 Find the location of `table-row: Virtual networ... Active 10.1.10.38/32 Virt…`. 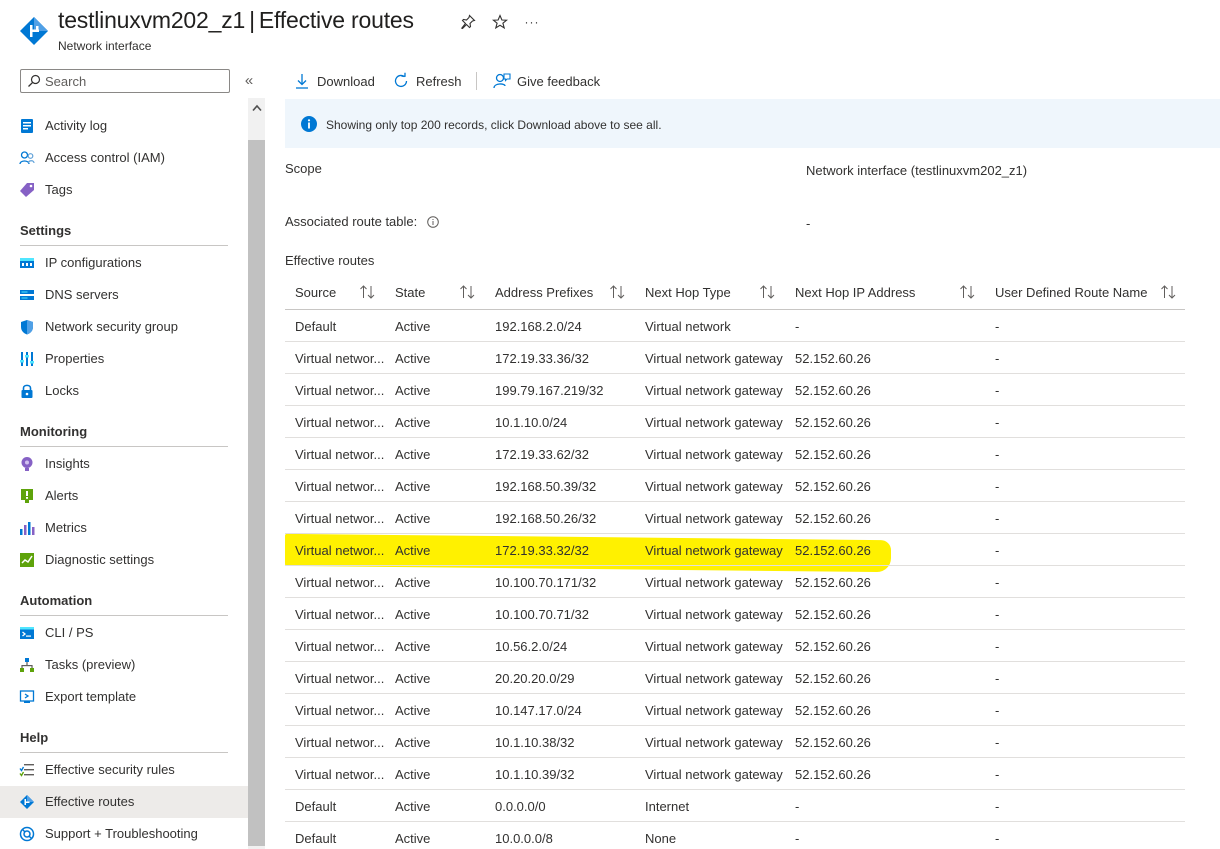

table-row: Virtual networ... Active 10.1.10.38/32 Virt… is located at coordinates (735, 742).